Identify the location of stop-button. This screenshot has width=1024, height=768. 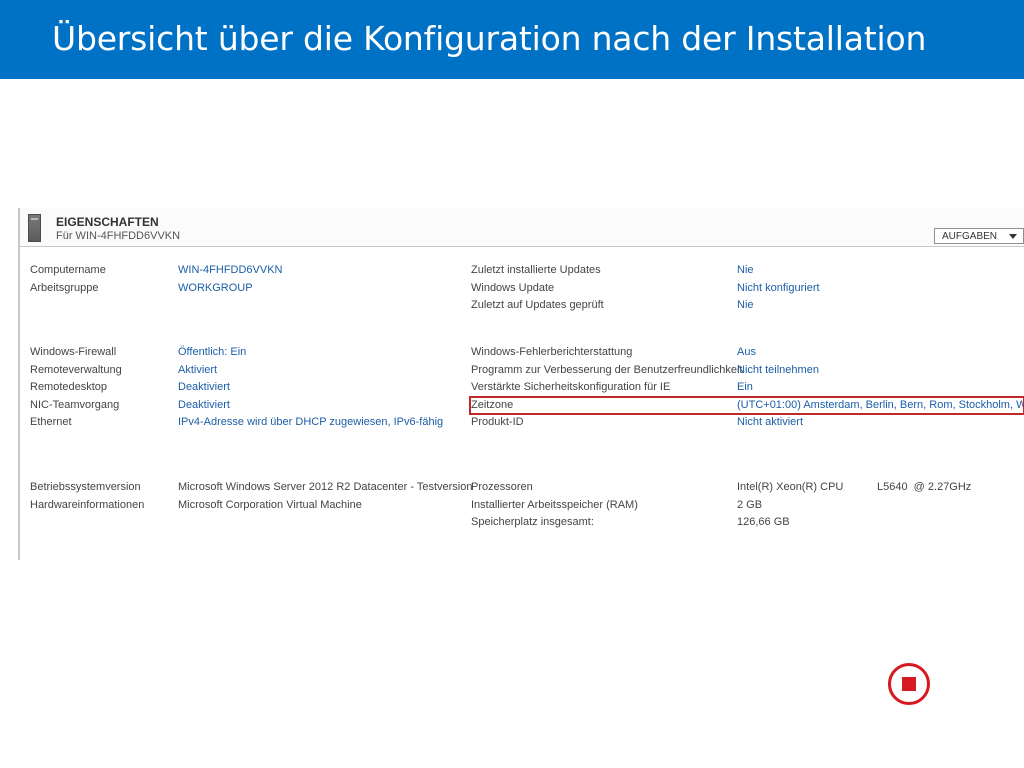
(909, 684).